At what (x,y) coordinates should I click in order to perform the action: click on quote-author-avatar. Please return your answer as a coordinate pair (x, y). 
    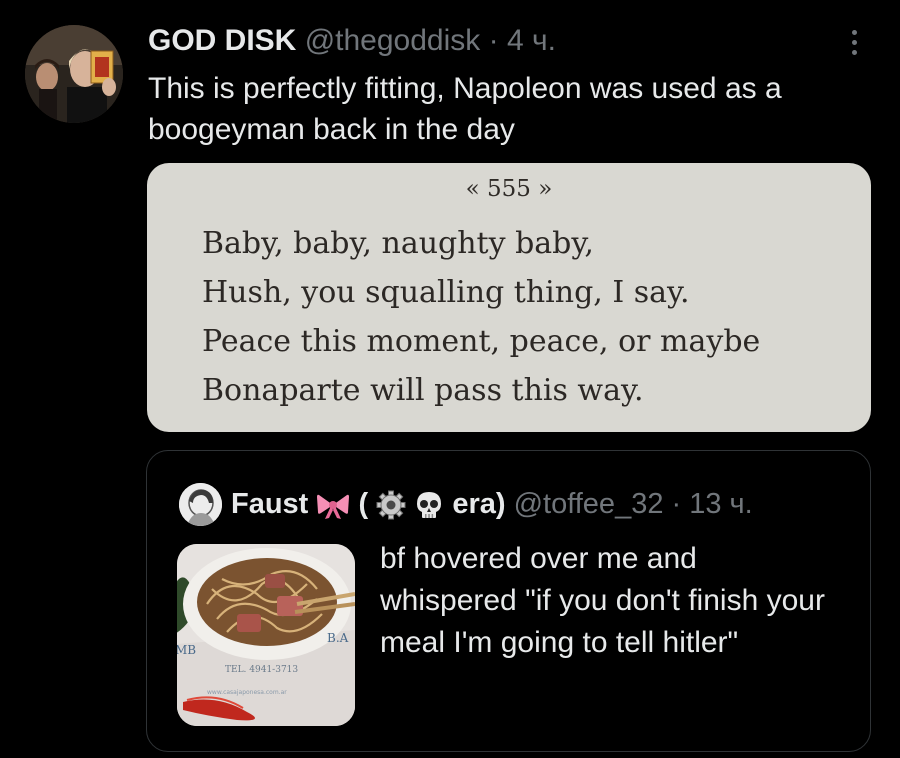
    Looking at the image, I should click on (200, 504).